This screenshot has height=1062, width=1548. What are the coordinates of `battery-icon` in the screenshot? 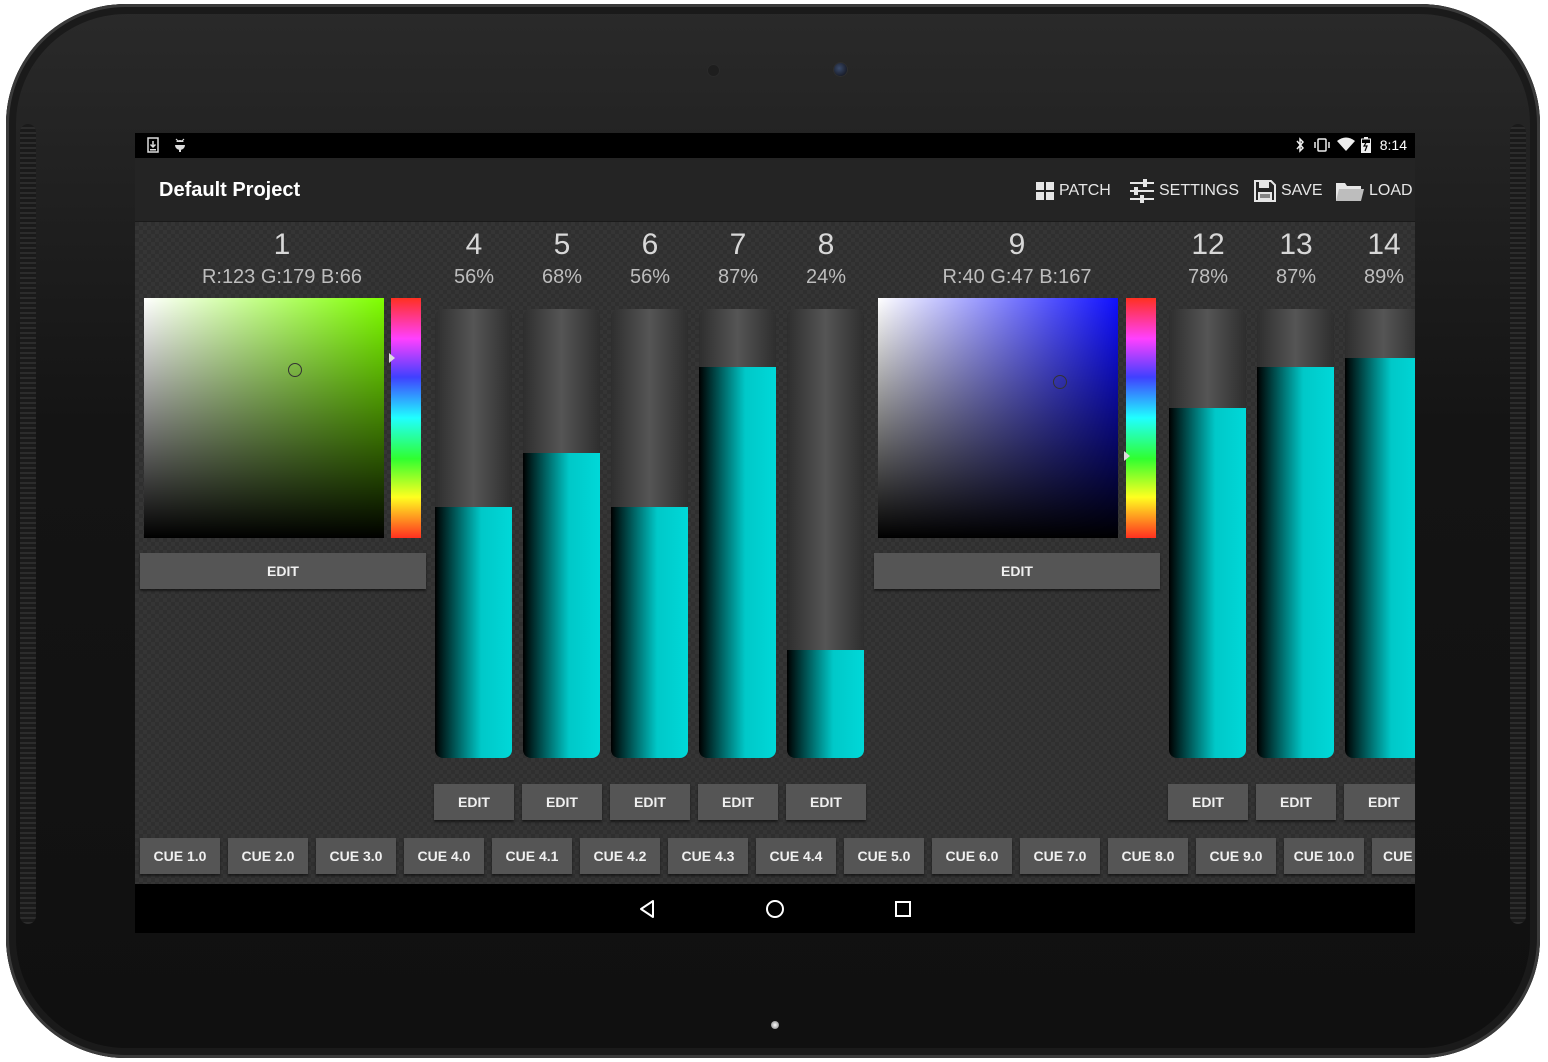 It's located at (1366, 147).